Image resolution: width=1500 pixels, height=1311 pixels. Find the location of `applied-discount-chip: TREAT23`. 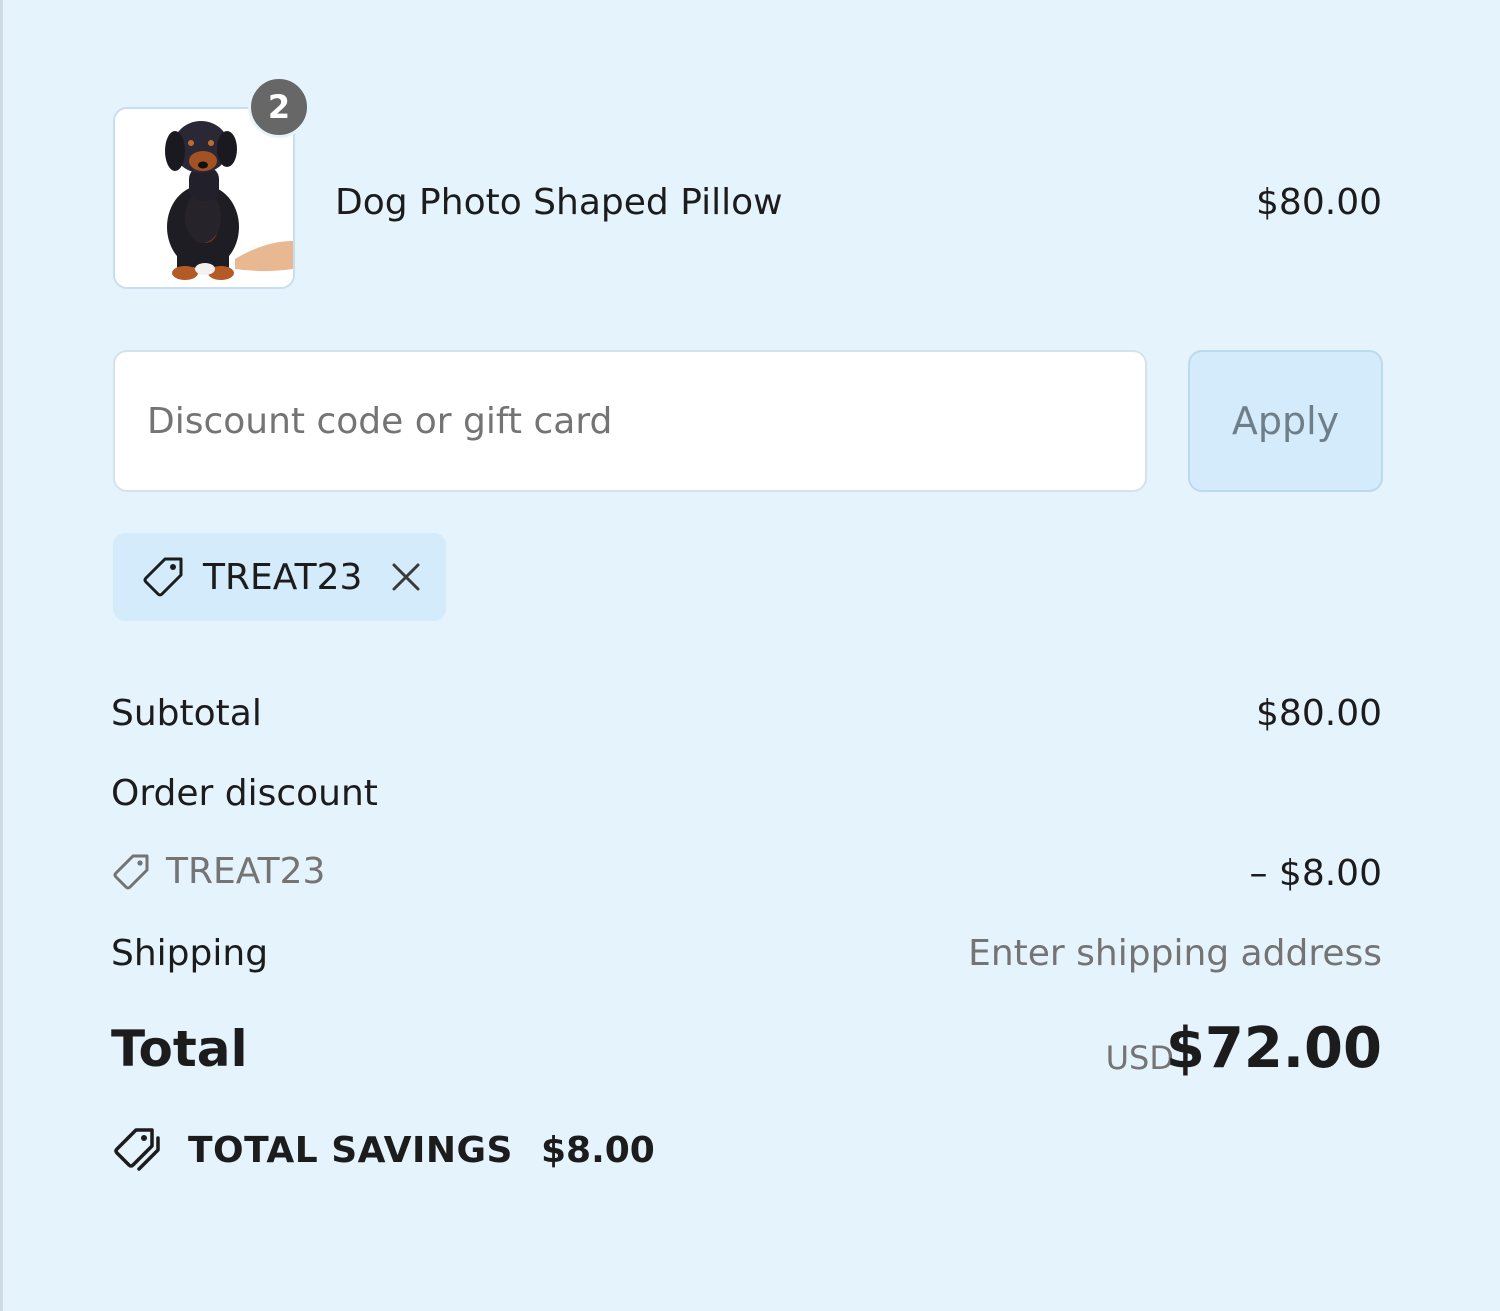

applied-discount-chip: TREAT23 is located at coordinates (279, 577).